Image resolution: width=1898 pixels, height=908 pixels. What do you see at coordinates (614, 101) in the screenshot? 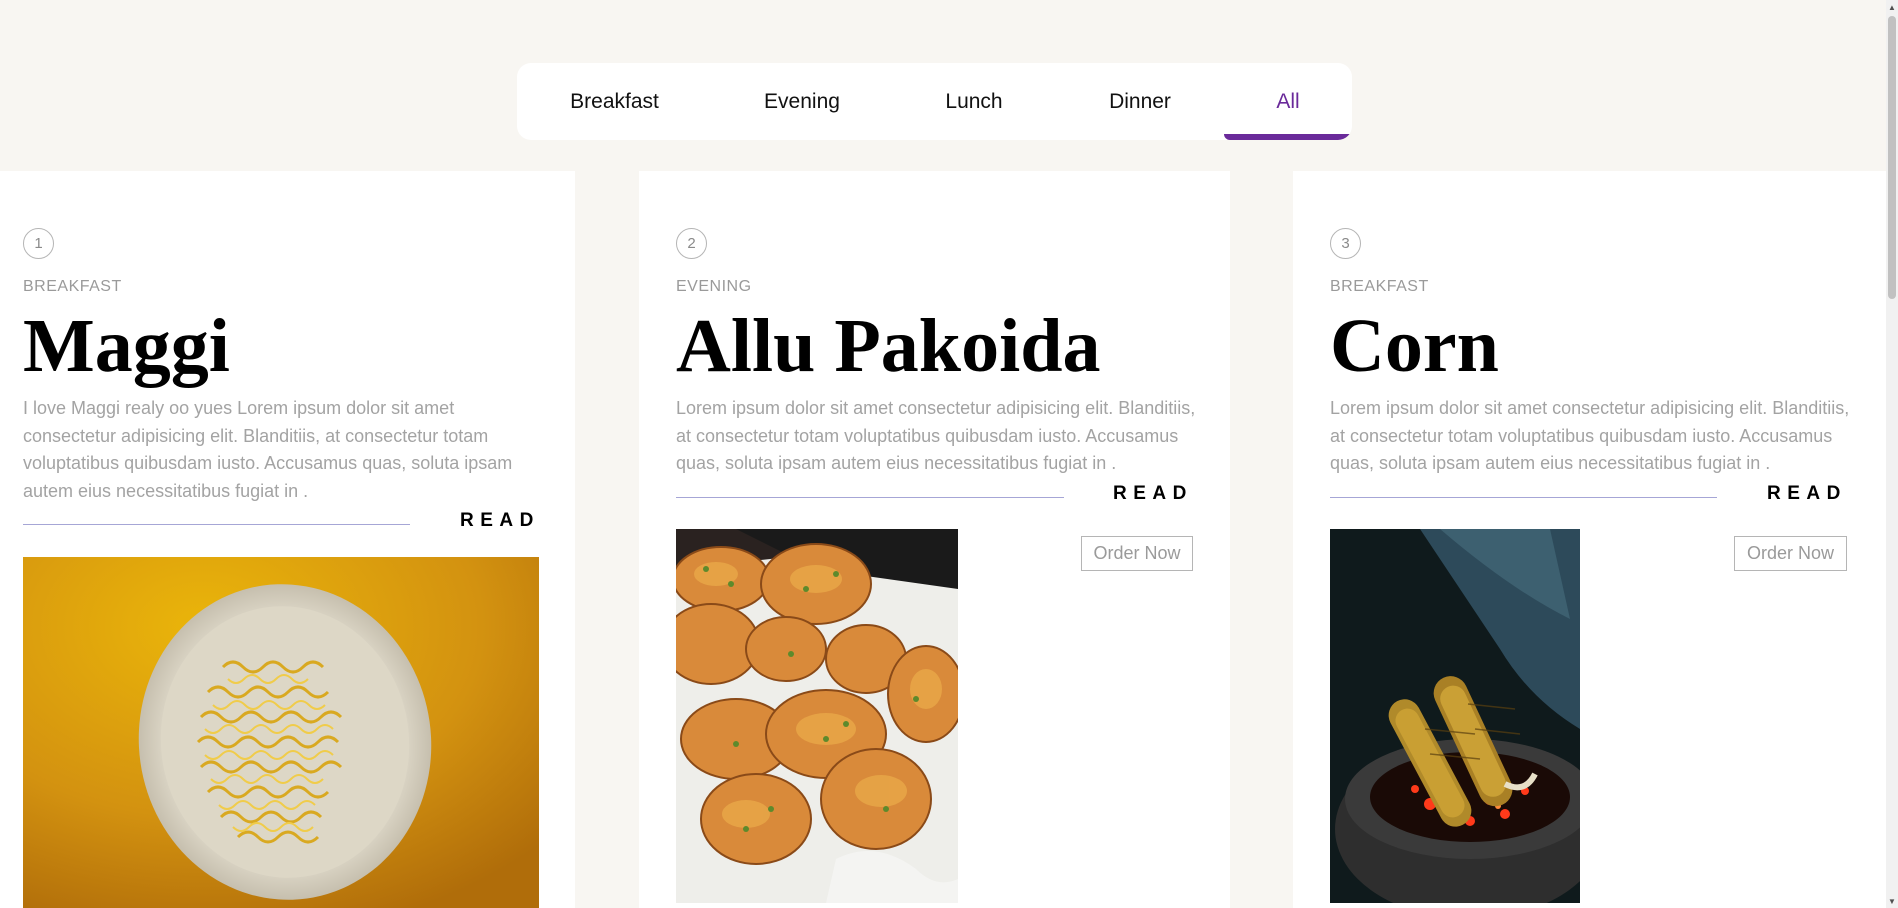
I see `tab-breakfast: Breakfast` at bounding box center [614, 101].